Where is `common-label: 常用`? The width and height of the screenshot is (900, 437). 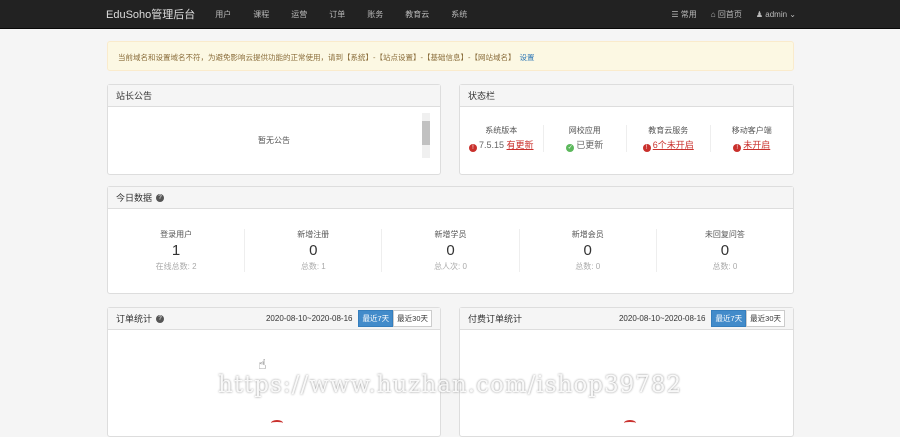
common-label: 常用 is located at coordinates (688, 14).